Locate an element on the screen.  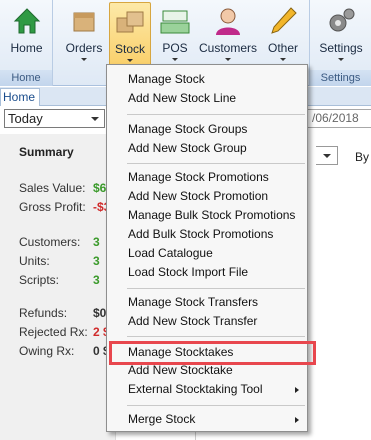
ribbon-group-home: Home Home is located at coordinates (26, 43).